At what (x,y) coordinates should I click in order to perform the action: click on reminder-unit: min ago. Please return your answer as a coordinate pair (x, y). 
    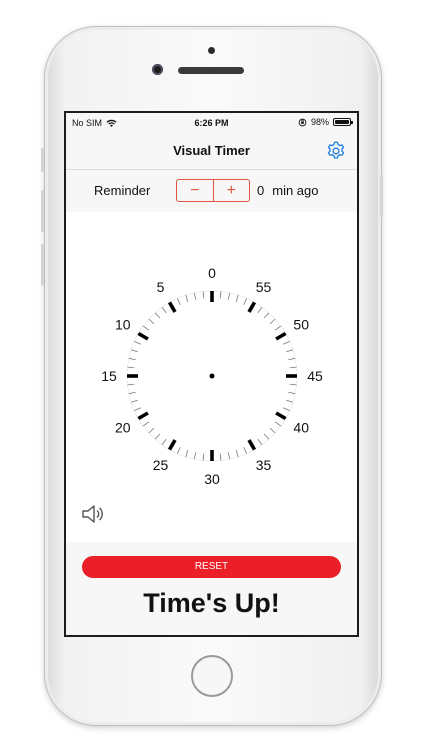
    Looking at the image, I should click on (295, 190).